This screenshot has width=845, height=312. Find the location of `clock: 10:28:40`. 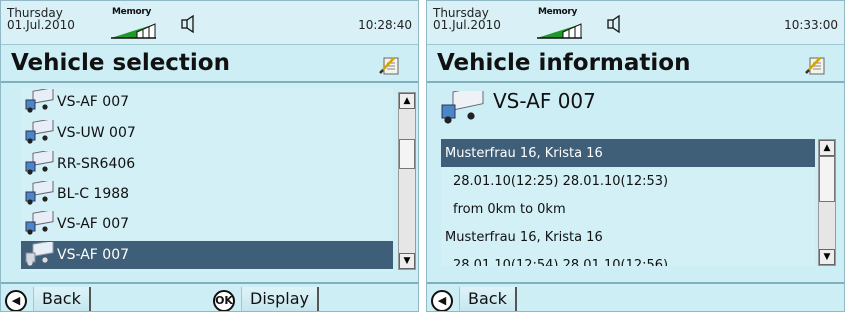

clock: 10:28:40 is located at coordinates (385, 25).